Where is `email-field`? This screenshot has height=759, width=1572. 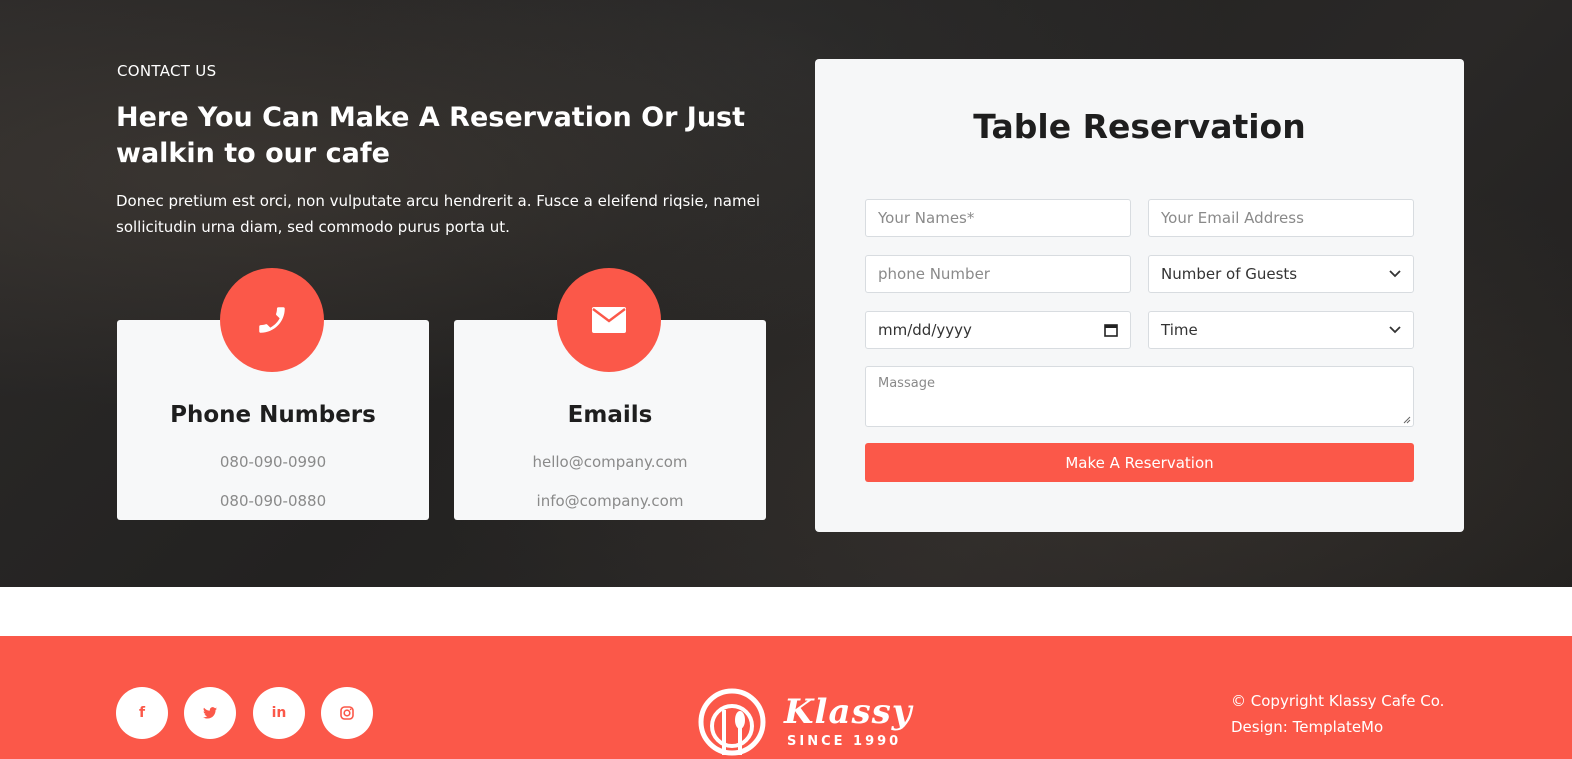
email-field is located at coordinates (1281, 218).